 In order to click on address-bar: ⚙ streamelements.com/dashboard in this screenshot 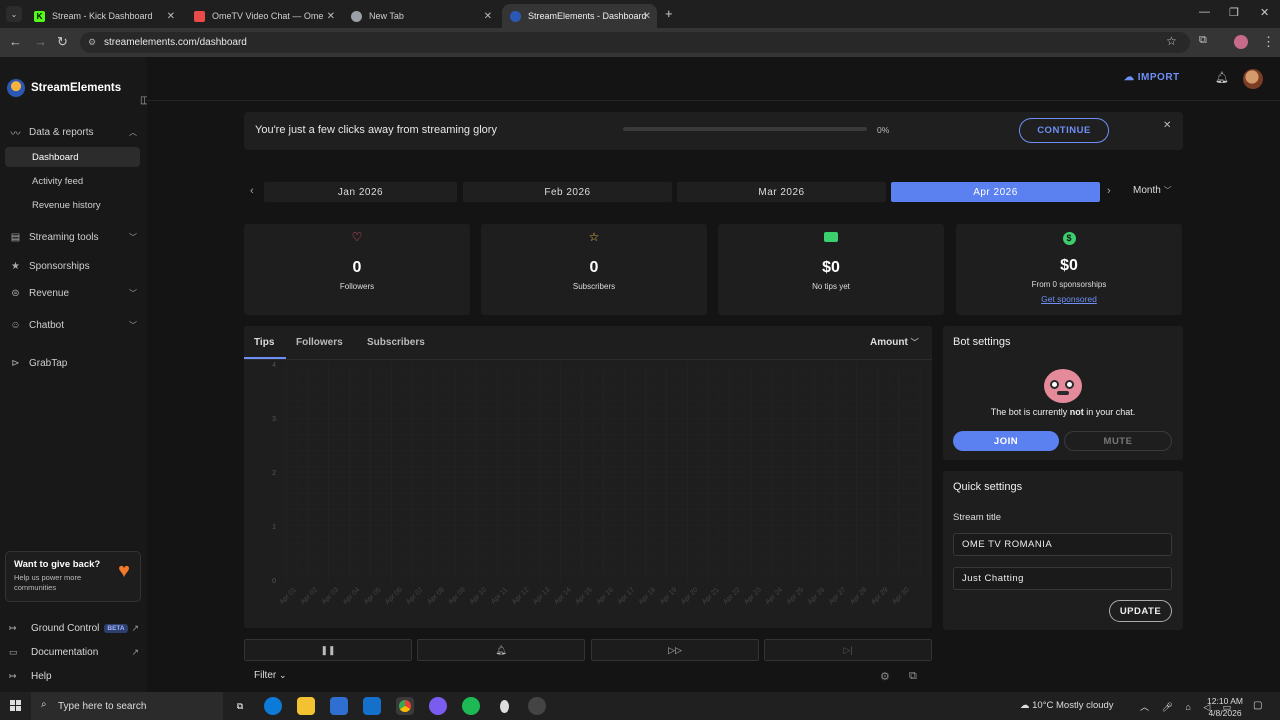, I will do `click(635, 42)`.